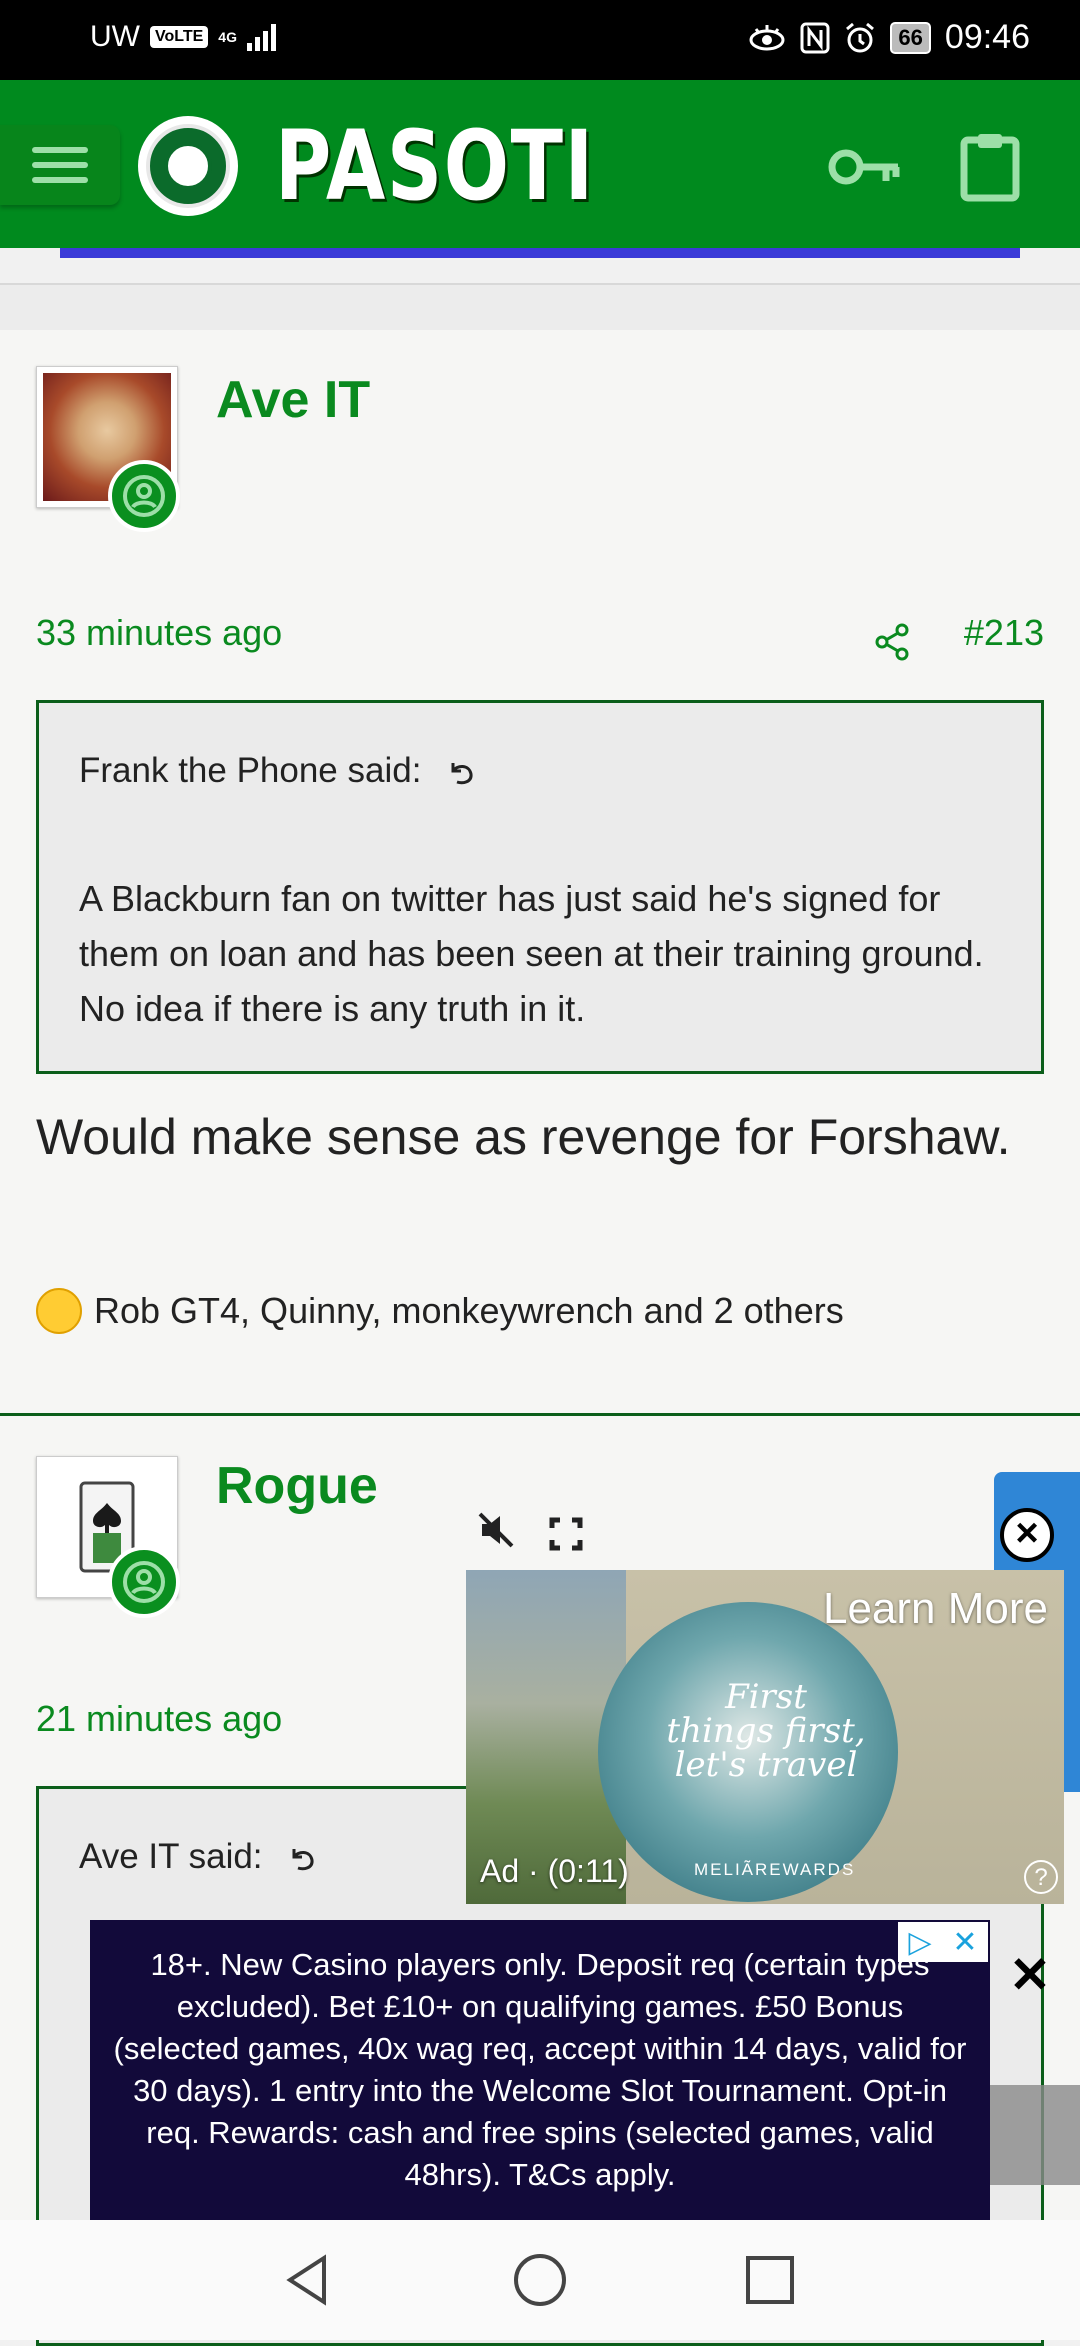 The image size is (1080, 2346). What do you see at coordinates (523, 1137) in the screenshot?
I see `post-body: Would make sense as revenge for Forshaw.` at bounding box center [523, 1137].